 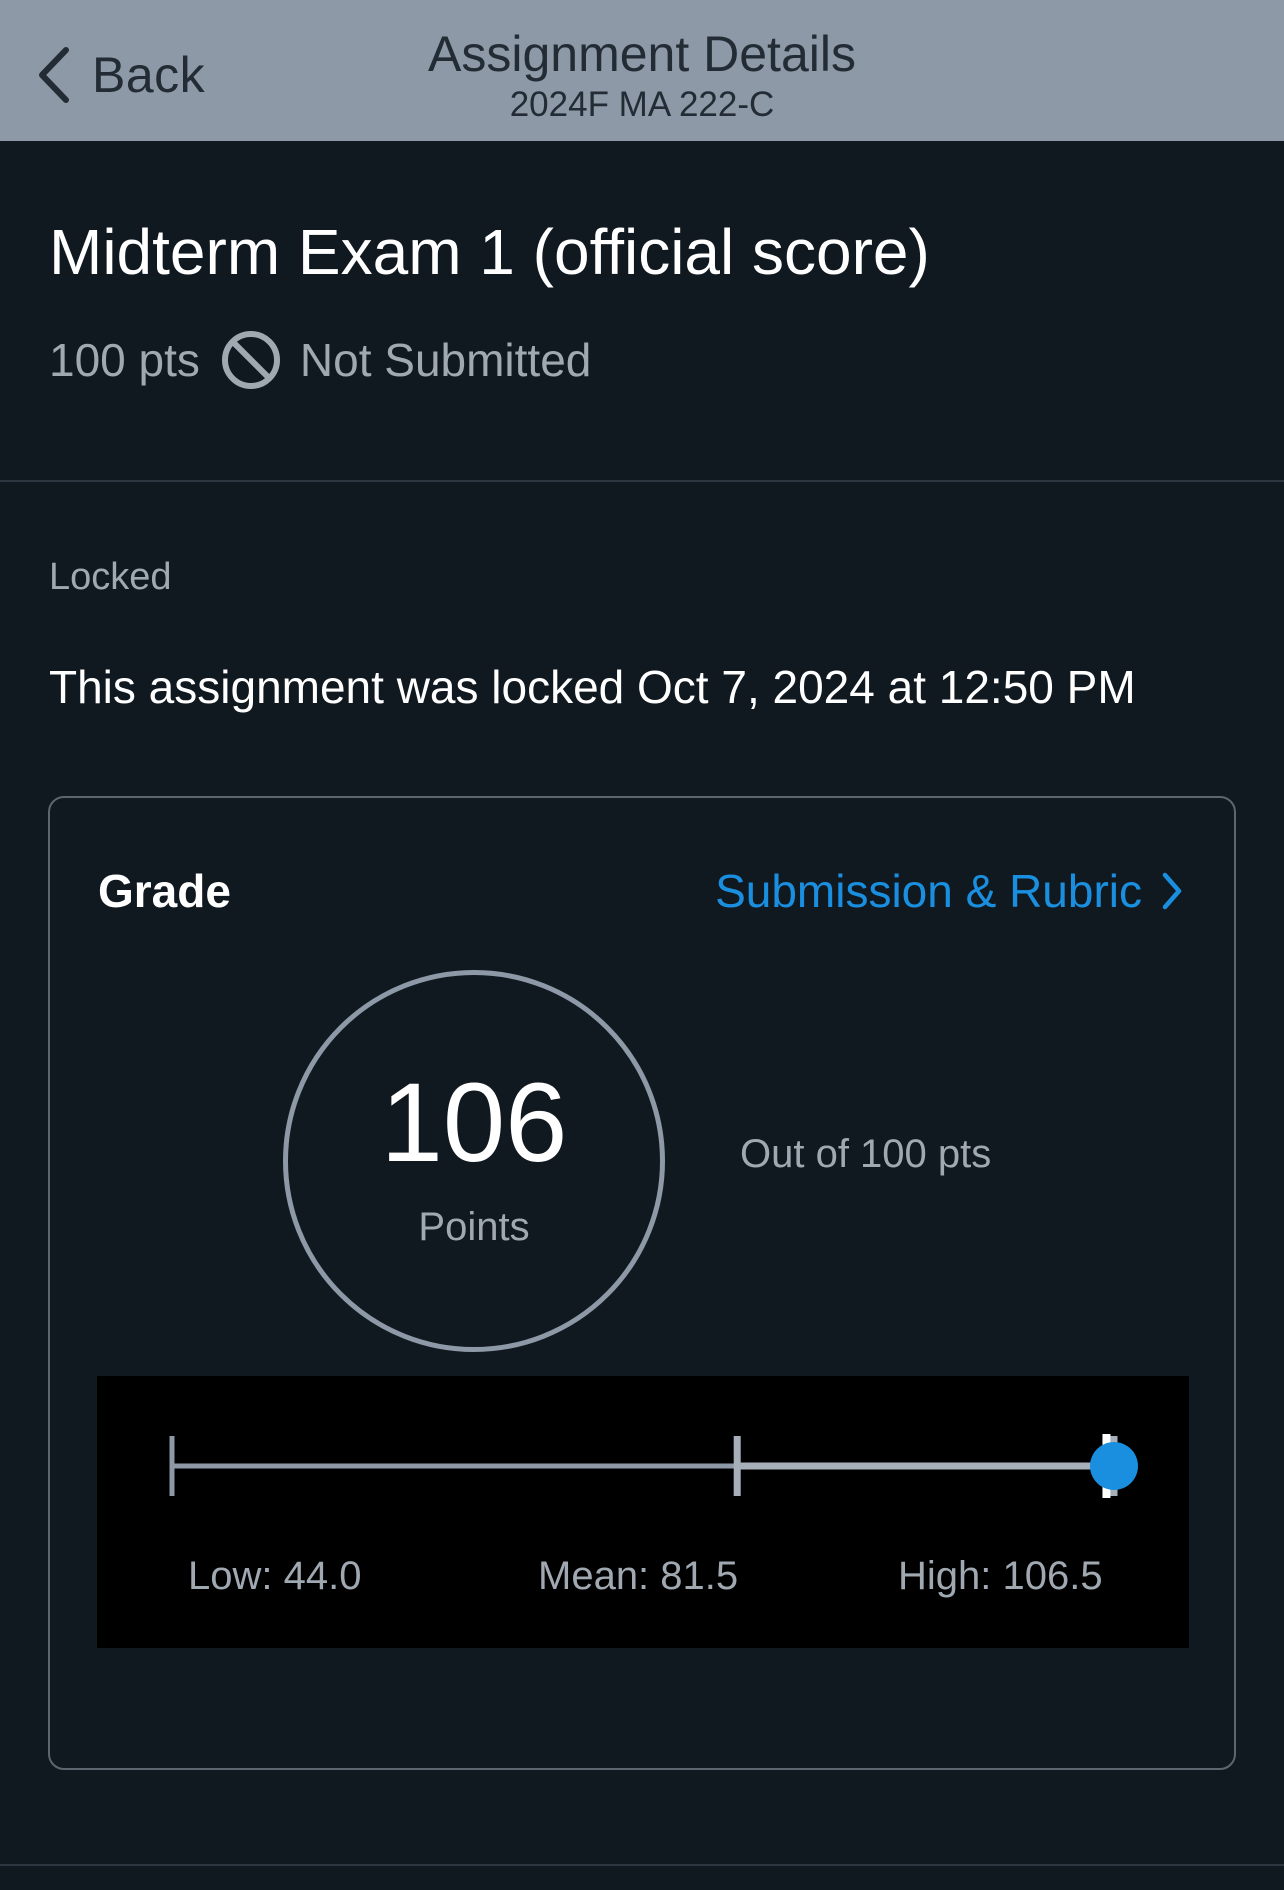 I want to click on points-out-of: Out of 100 pts, so click(x=866, y=1154).